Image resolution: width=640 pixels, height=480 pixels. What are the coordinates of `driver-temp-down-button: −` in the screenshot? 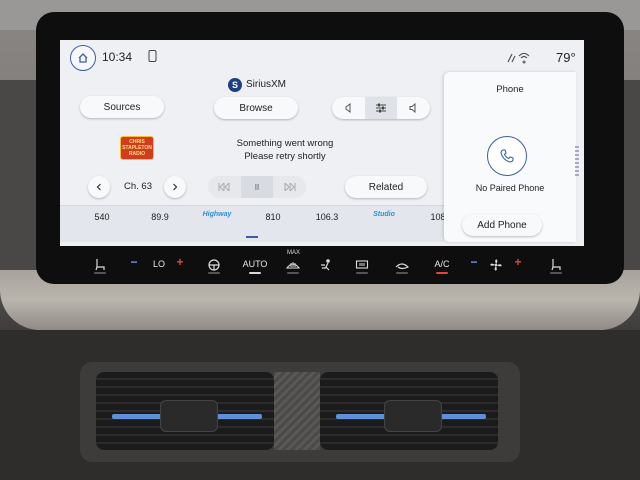 It's located at (134, 262).